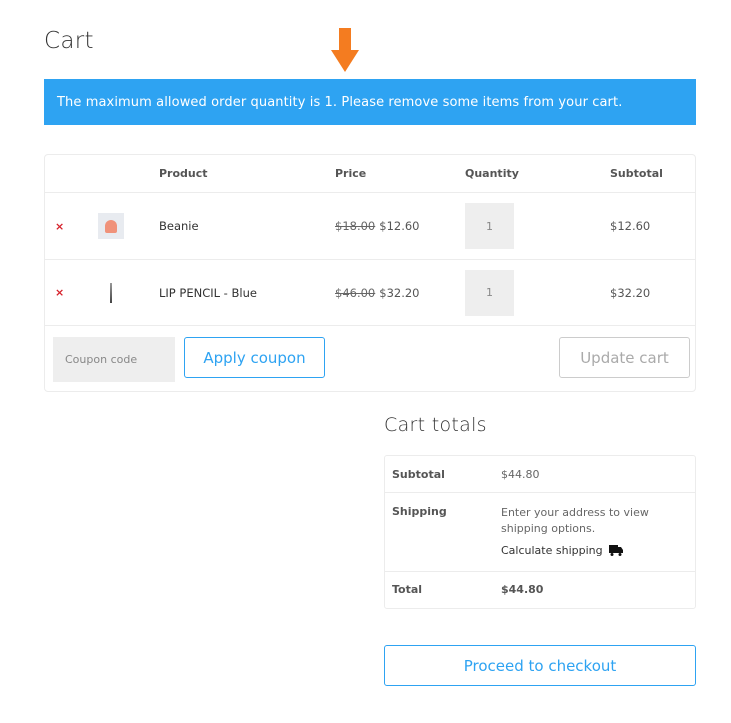 The width and height of the screenshot is (731, 723). What do you see at coordinates (615, 550) in the screenshot?
I see `truck-icon` at bounding box center [615, 550].